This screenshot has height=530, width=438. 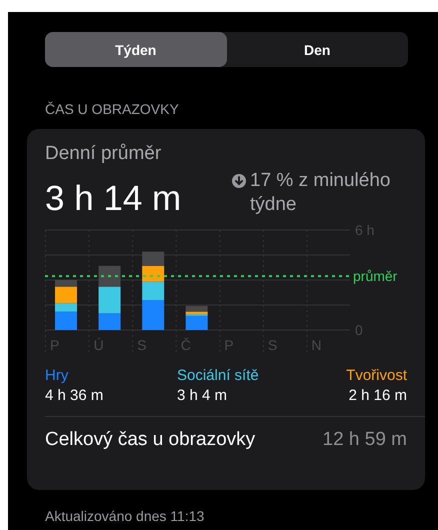 What do you see at coordinates (376, 375) in the screenshot?
I see `category-label: Tvořivost` at bounding box center [376, 375].